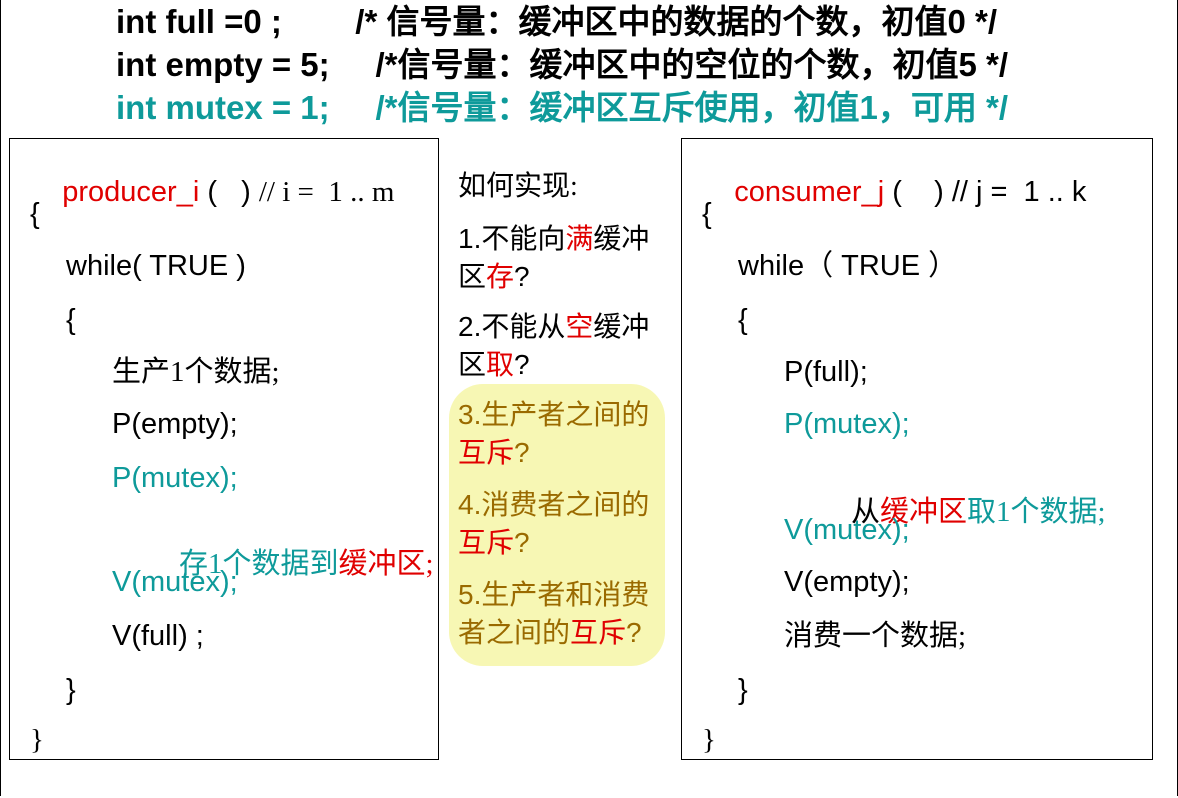 This screenshot has width=1178, height=798. What do you see at coordinates (228, 192) in the screenshot?
I see `producer-signature: producer_i ( ) // i = 1 .. m` at bounding box center [228, 192].